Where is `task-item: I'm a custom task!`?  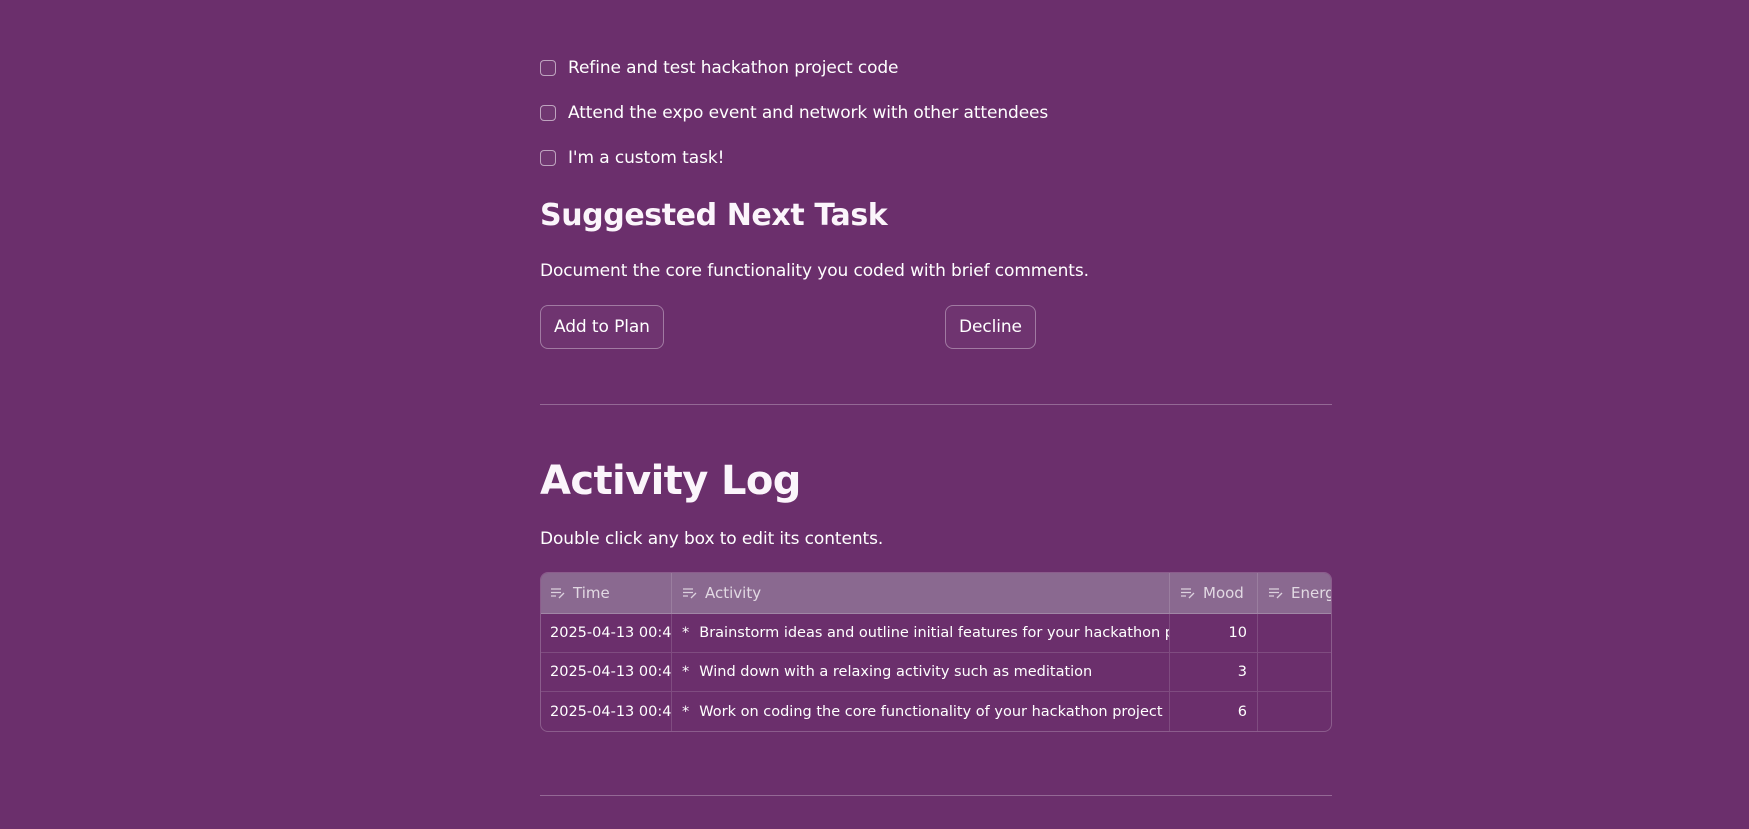 task-item: I'm a custom task! is located at coordinates (632, 158).